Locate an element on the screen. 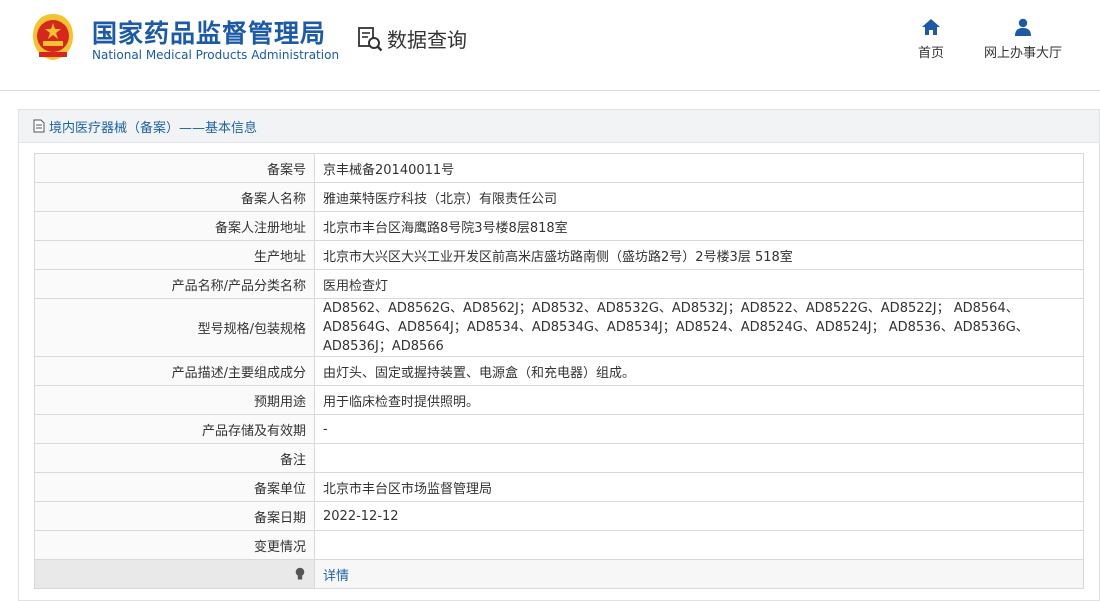  table-row: 备案人名称 雅迪莱特医疗科技（北京）有限责任公司 is located at coordinates (559, 197).